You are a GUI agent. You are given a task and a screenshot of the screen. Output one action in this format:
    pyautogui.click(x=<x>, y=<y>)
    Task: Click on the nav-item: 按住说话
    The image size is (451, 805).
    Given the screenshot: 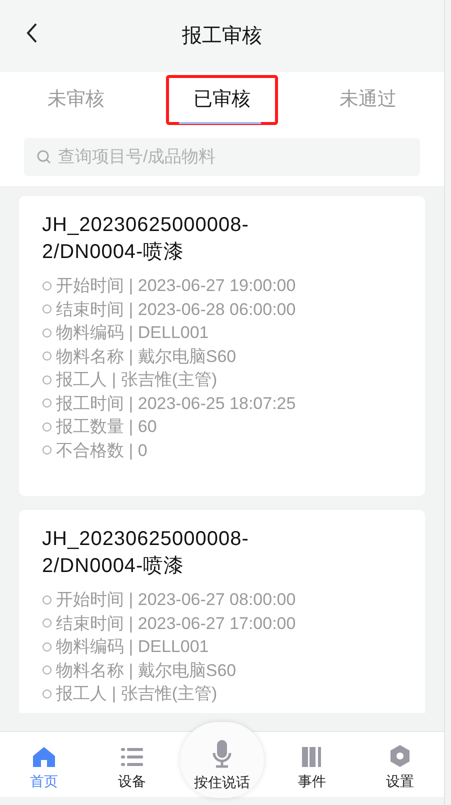 What is the action you would take?
    pyautogui.click(x=222, y=760)
    